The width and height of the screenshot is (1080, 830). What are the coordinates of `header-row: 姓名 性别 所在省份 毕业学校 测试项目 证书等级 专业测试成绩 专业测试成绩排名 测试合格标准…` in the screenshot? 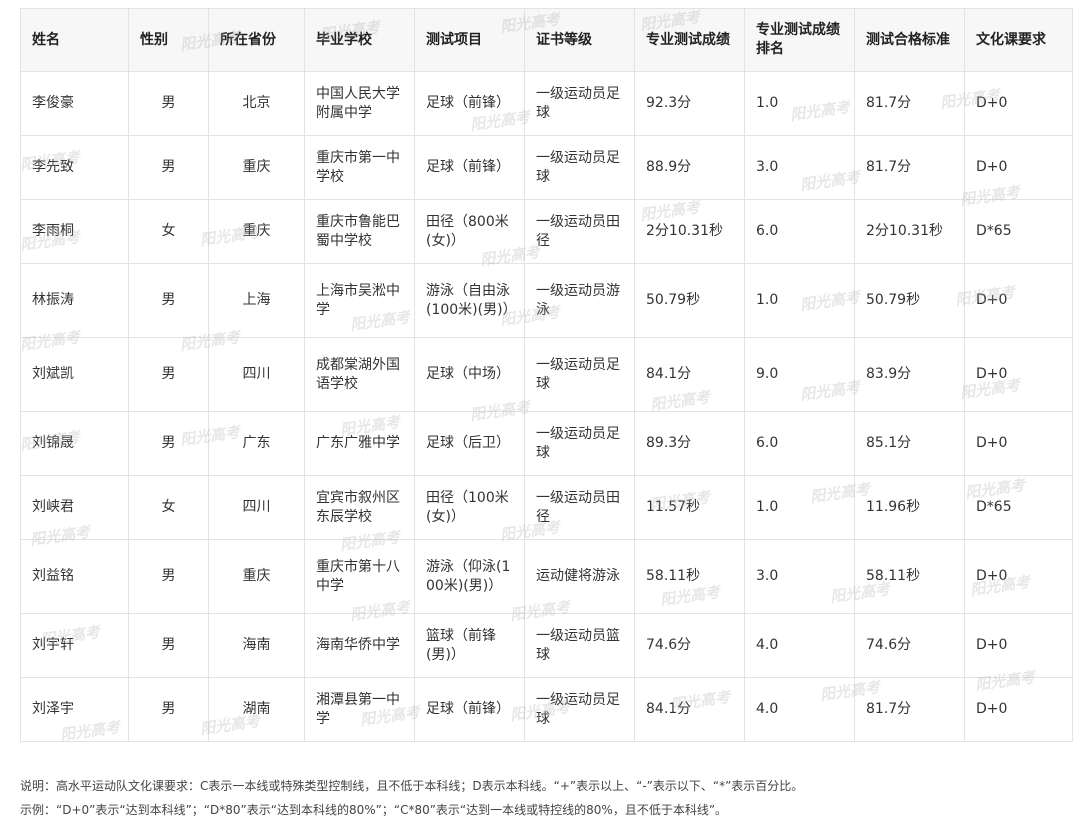 It's located at (546, 40).